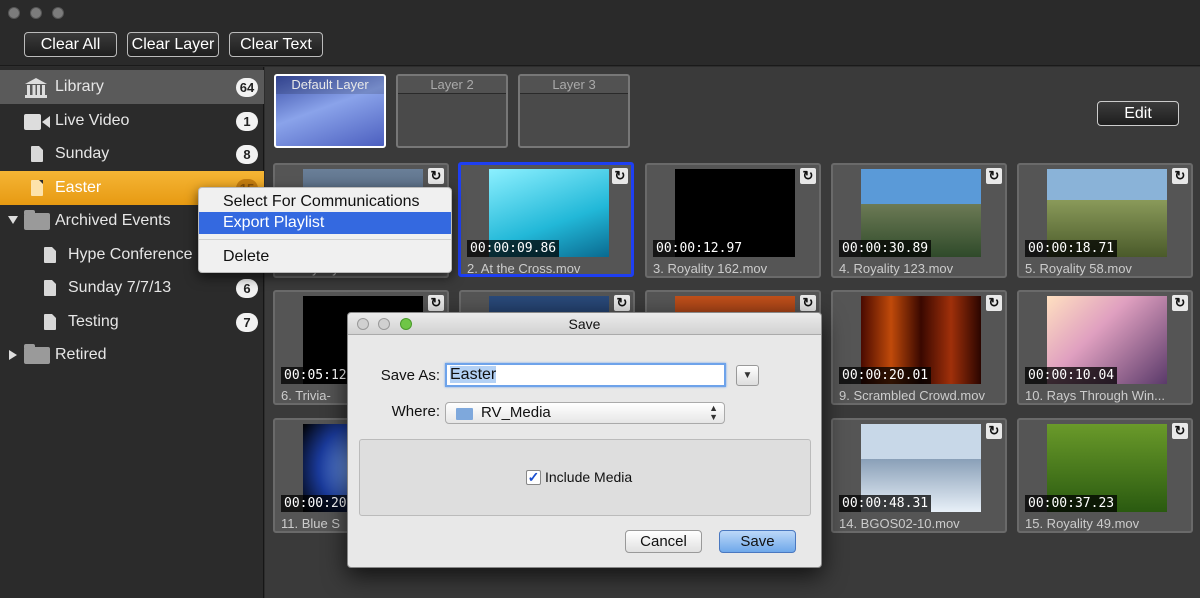 The width and height of the screenshot is (1200, 598). I want to click on close-window-button, so click(14, 13).